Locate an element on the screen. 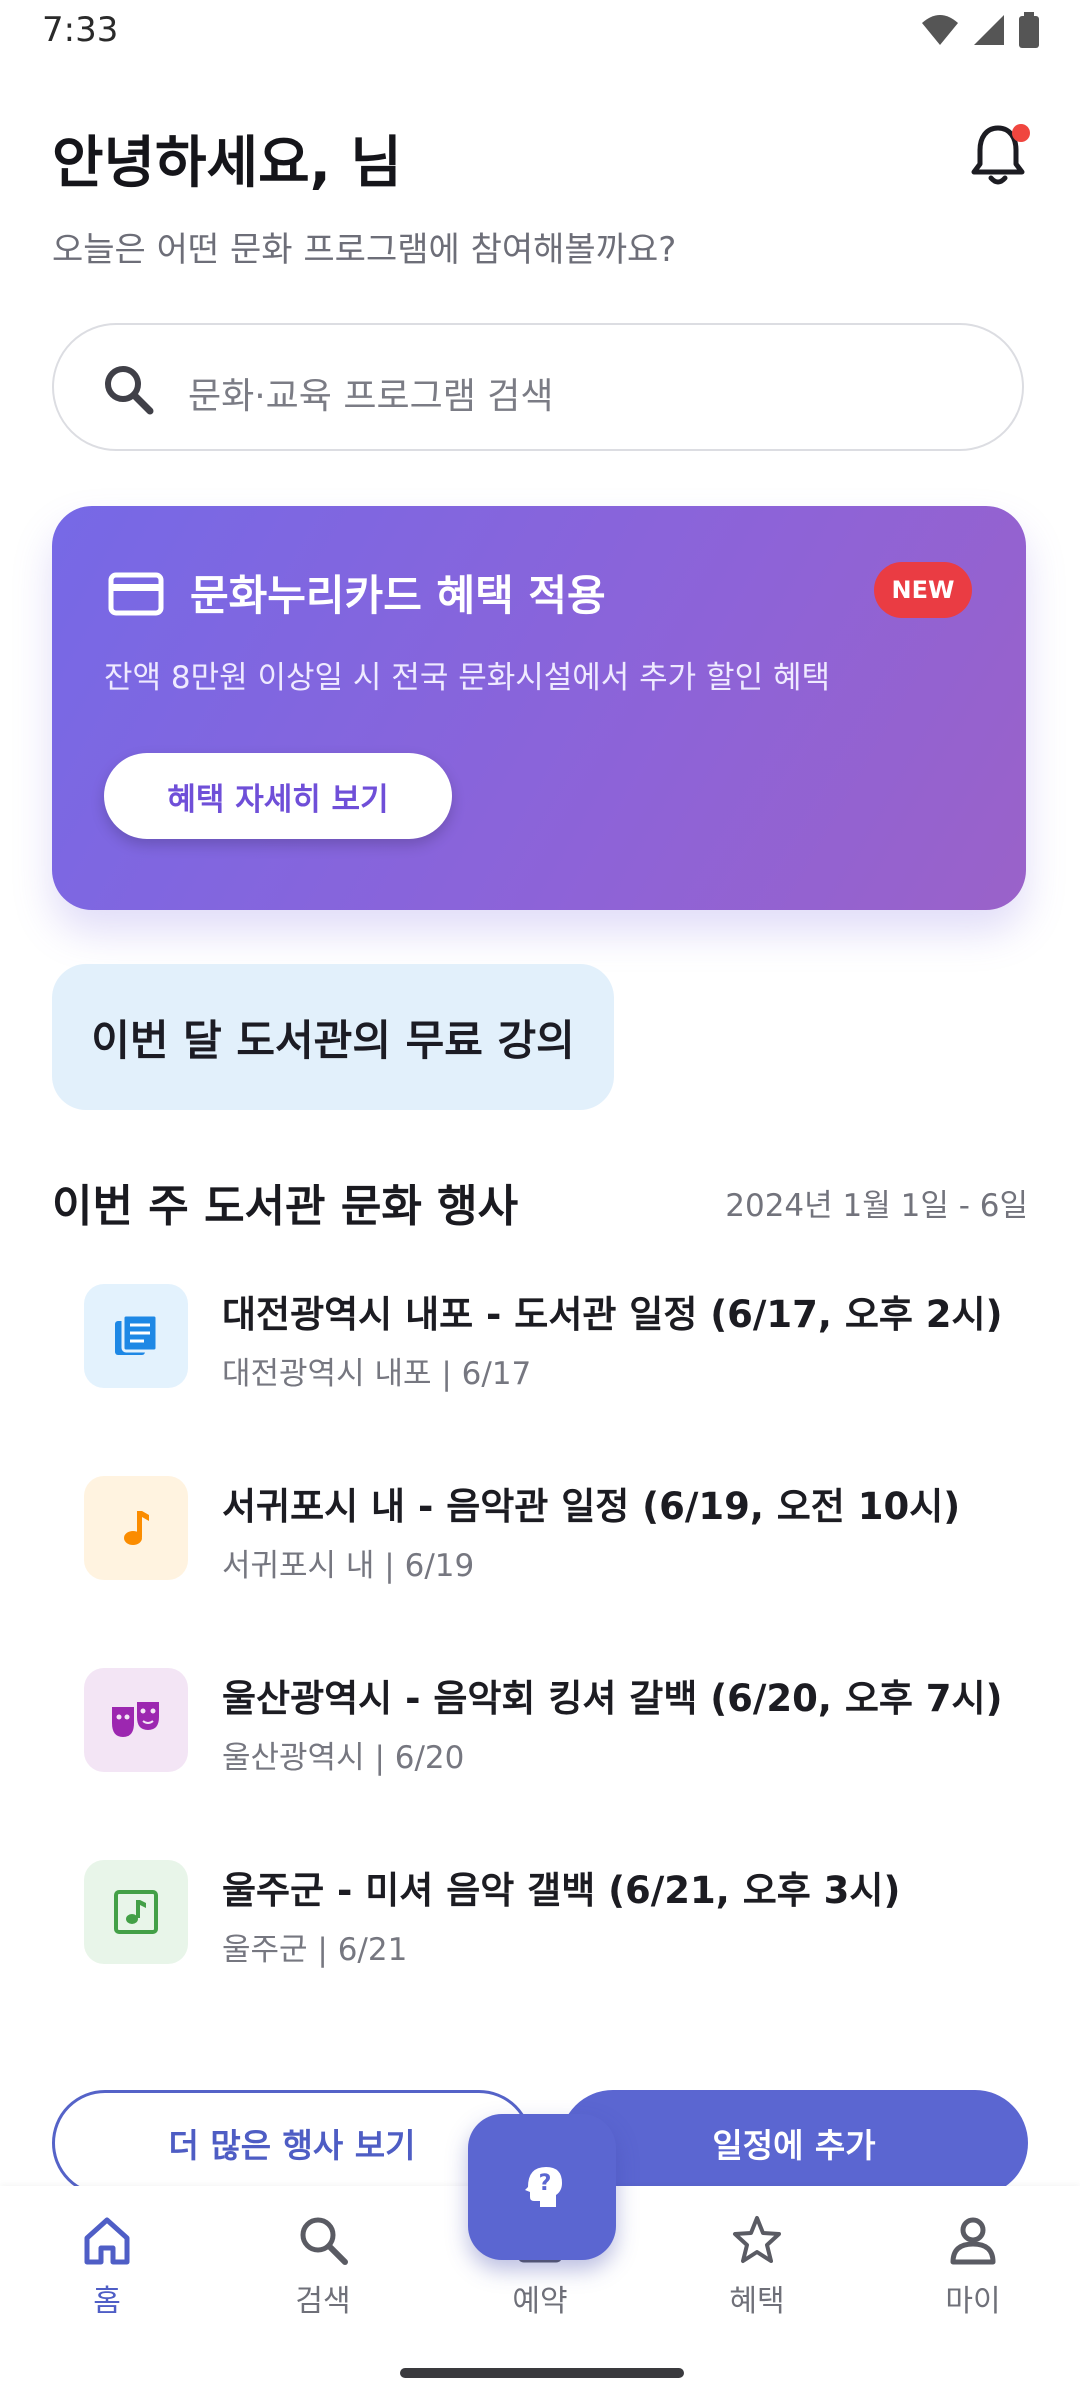 Image resolution: width=1080 pixels, height=2400 pixels. event-subtitle: 울주군 | 6/21 is located at coordinates (315, 1950).